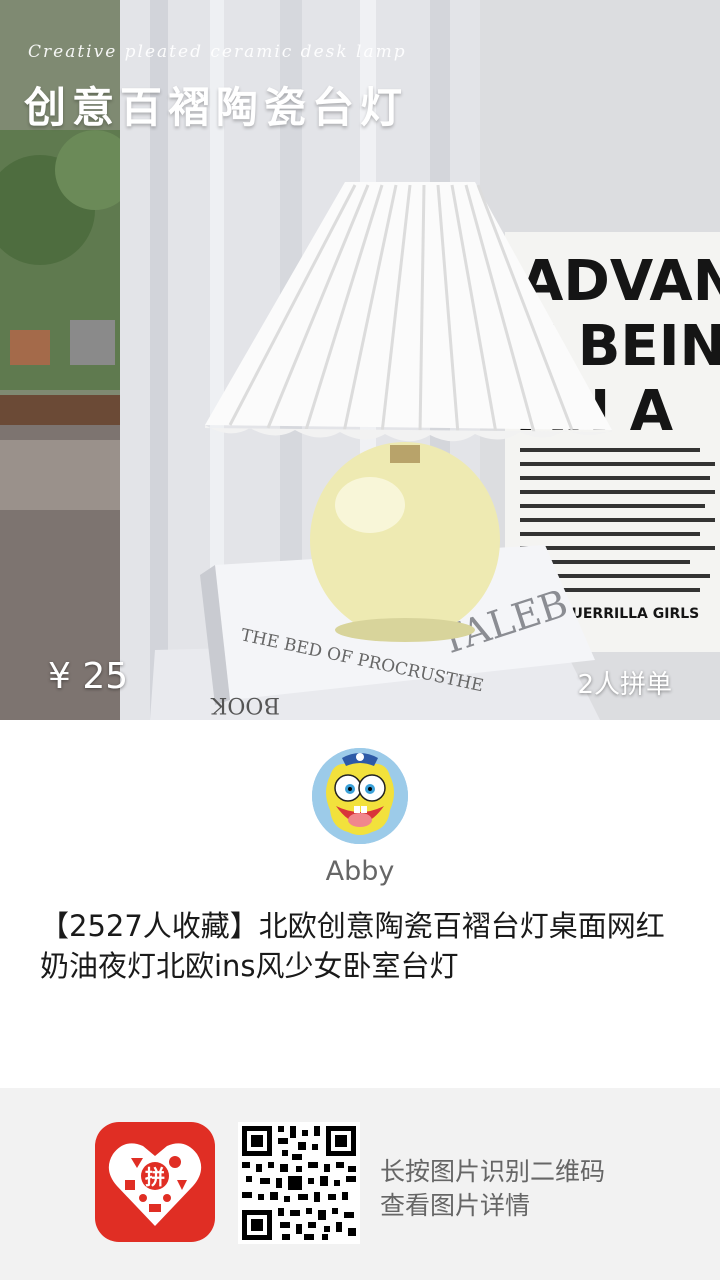  Describe the element at coordinates (245, 704) in the screenshot. I see `svg-text: BOOK` at that location.